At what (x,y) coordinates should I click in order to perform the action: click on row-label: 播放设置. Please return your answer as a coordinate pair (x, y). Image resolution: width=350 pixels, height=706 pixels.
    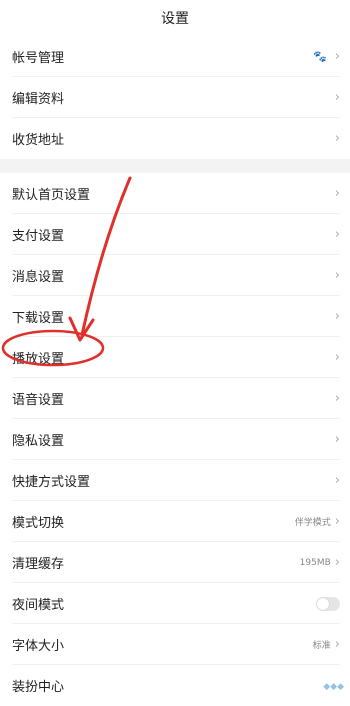
    Looking at the image, I should click on (38, 359).